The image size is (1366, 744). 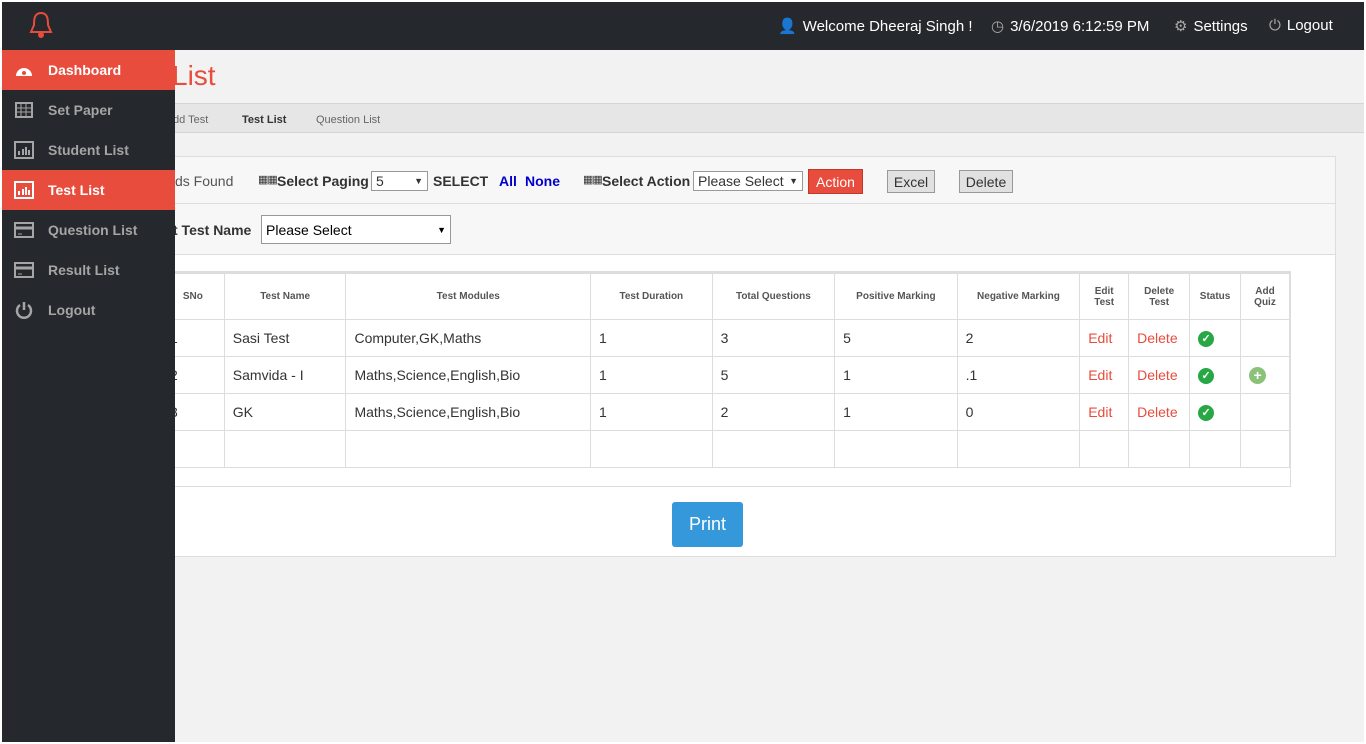 I want to click on column-header: Add Quiz, so click(x=1265, y=296).